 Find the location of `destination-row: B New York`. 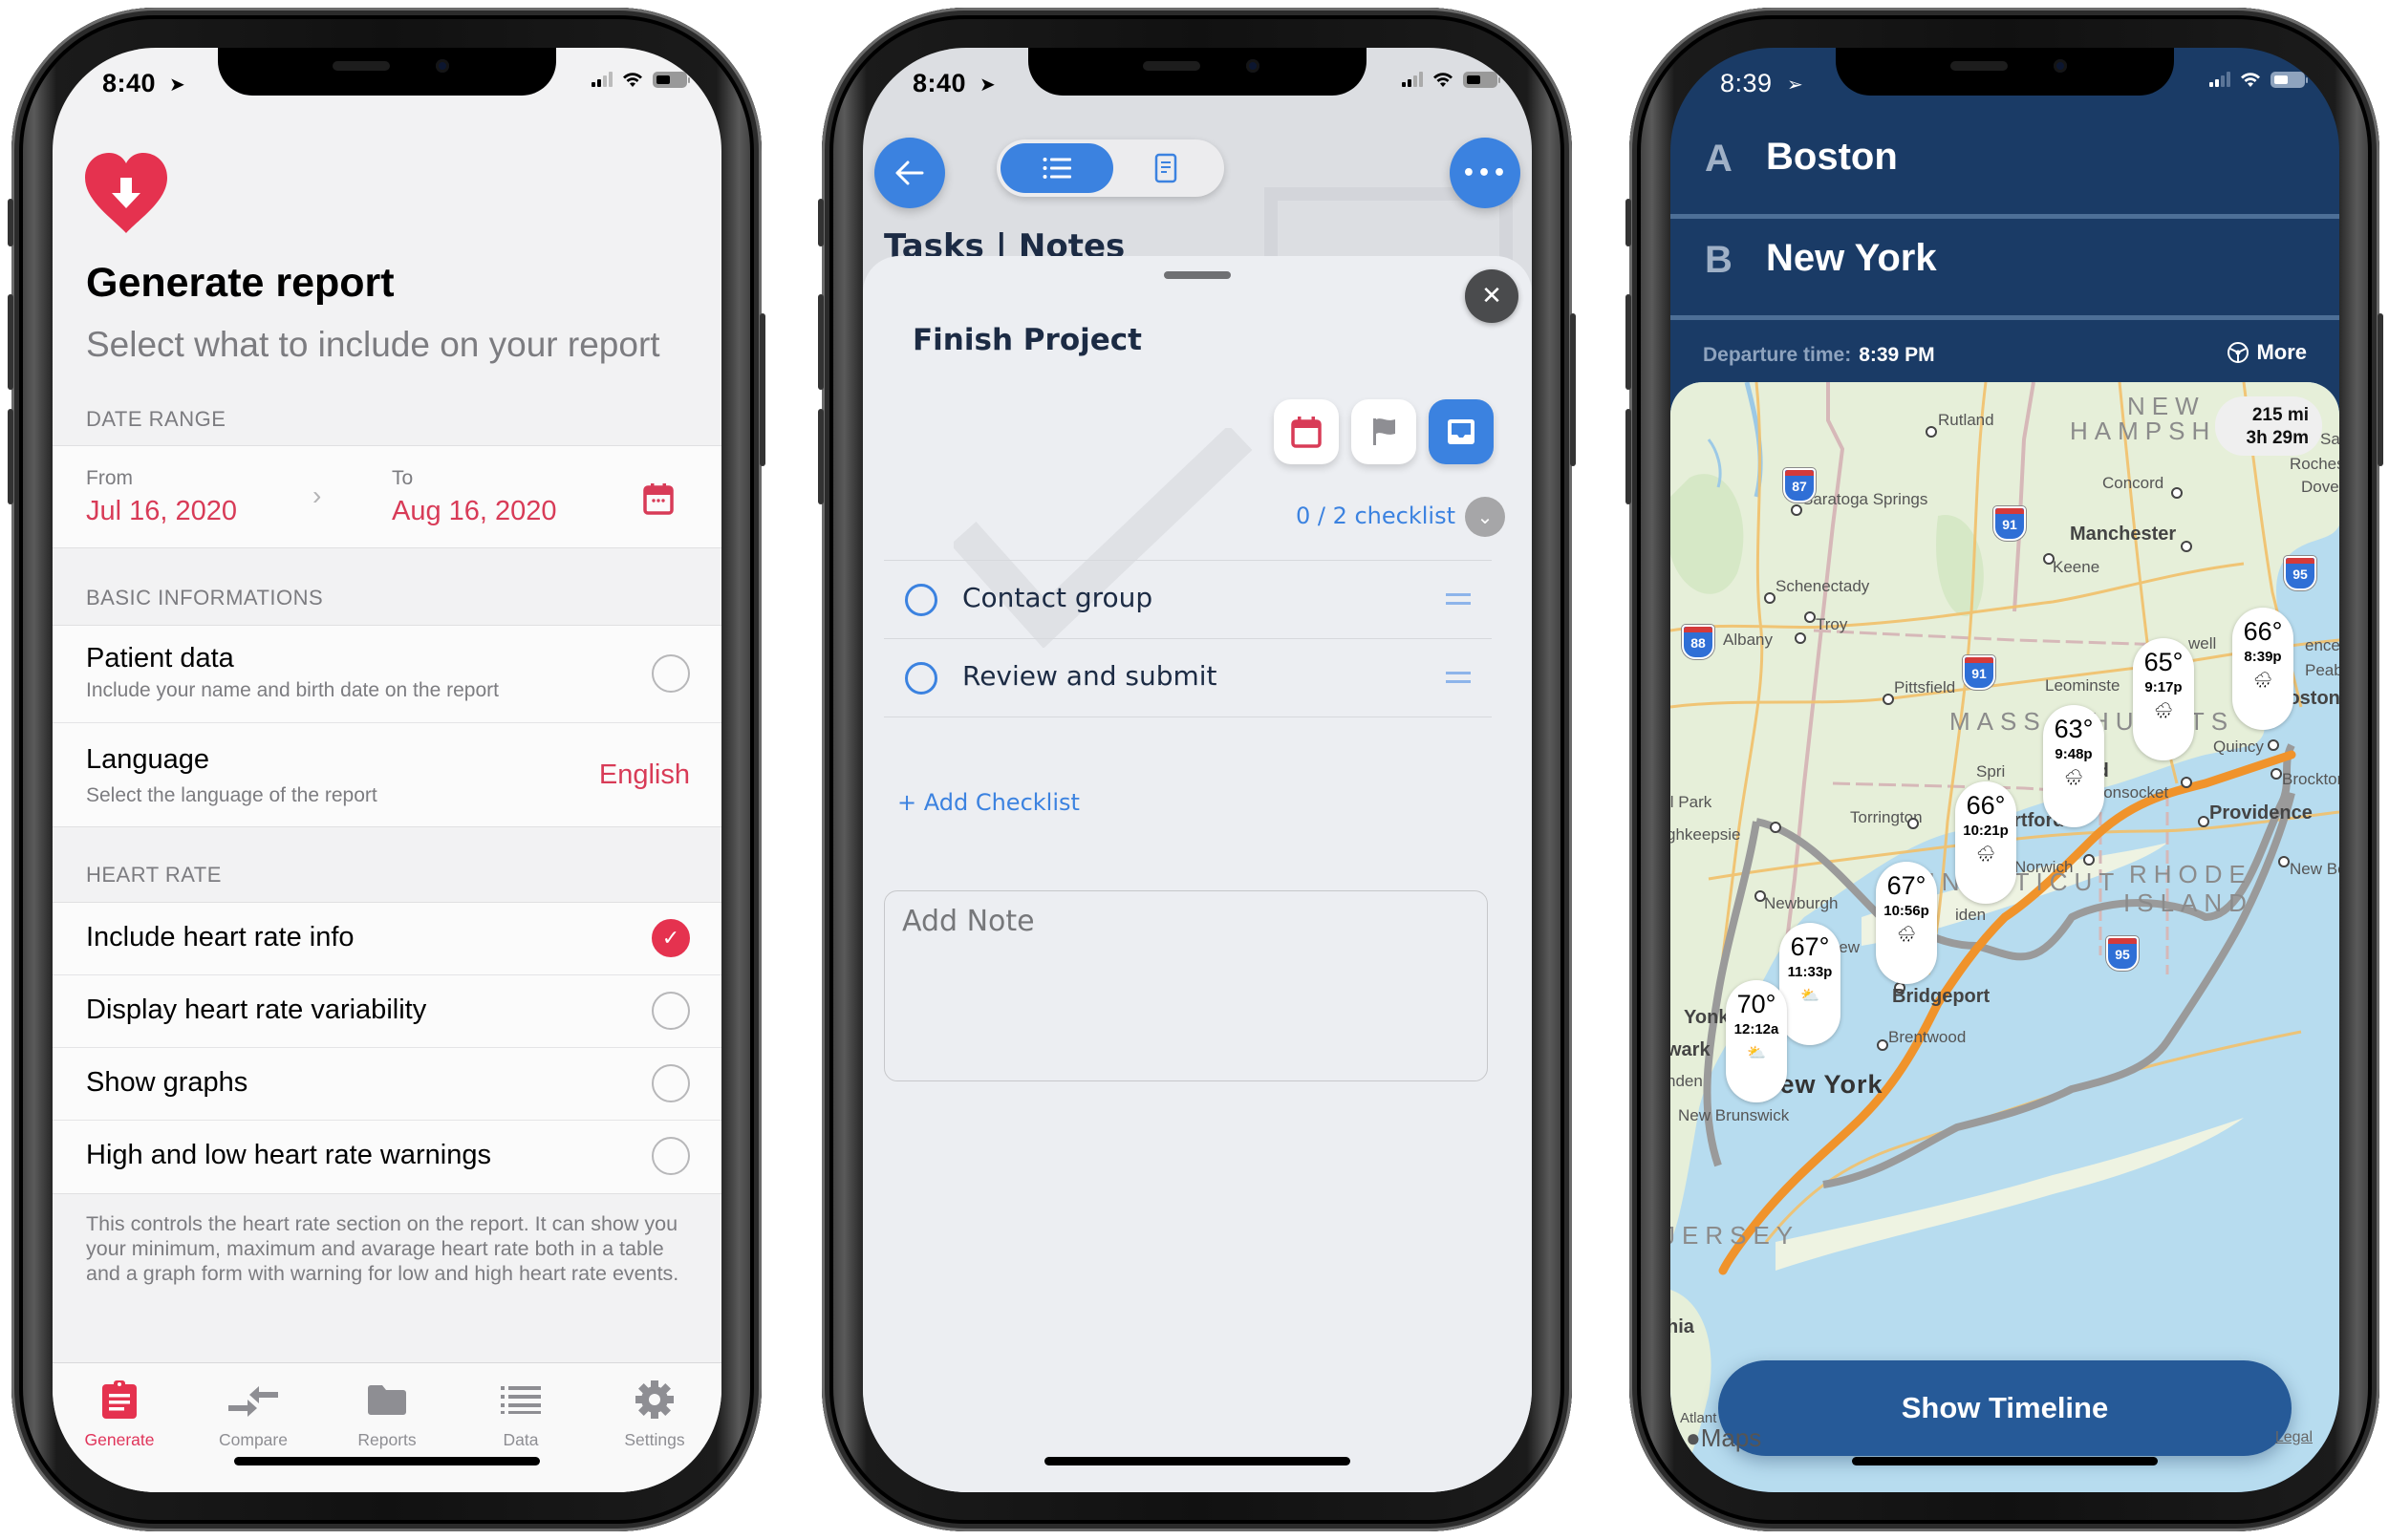

destination-row: B New York is located at coordinates (2004, 268).